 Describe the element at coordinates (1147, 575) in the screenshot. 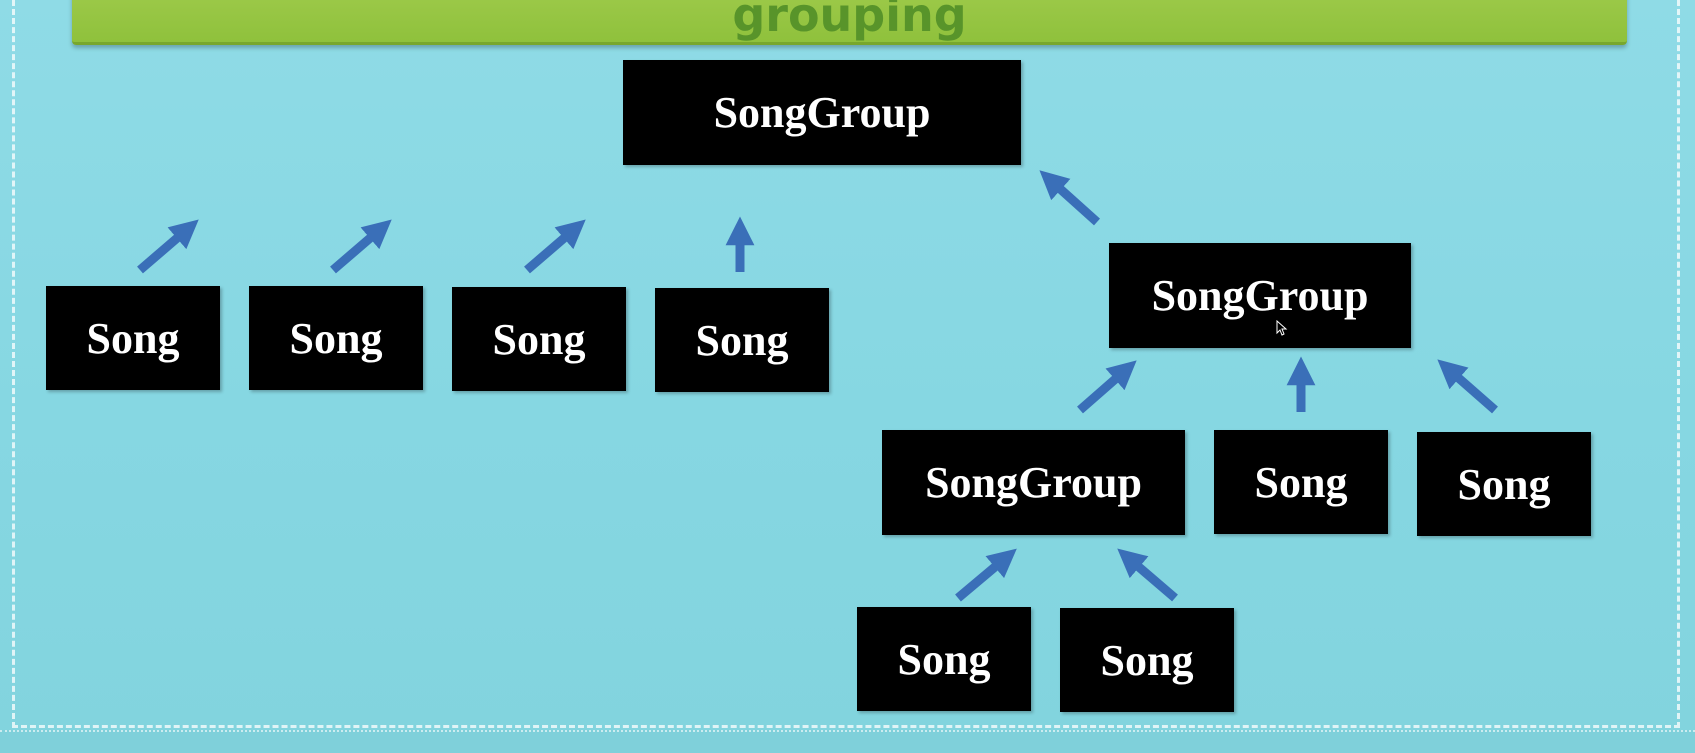

I see `arrow-song9-to-group3` at that location.